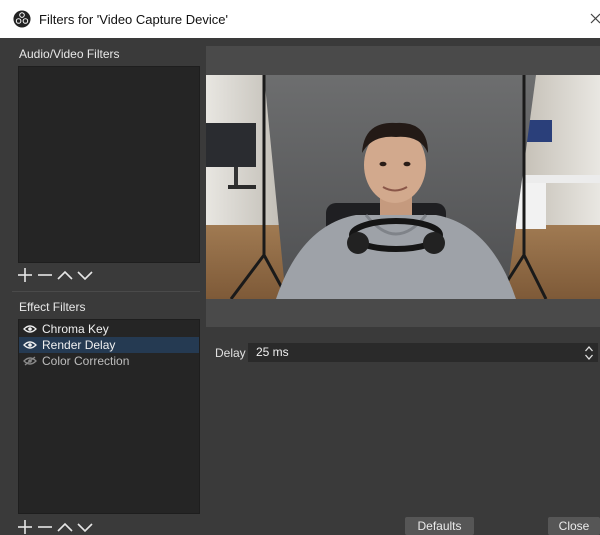 This screenshot has height=535, width=600. I want to click on effect-filter-item-color-correction: Color Correction, so click(109, 361).